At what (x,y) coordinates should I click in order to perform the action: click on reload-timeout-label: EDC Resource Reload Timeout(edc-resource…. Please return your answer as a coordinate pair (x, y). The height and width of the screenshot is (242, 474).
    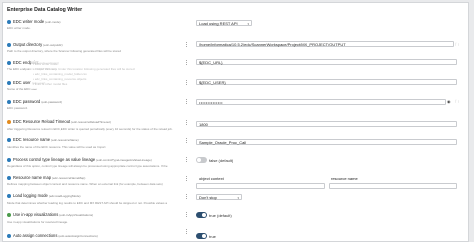
    Looking at the image, I should click on (59, 121).